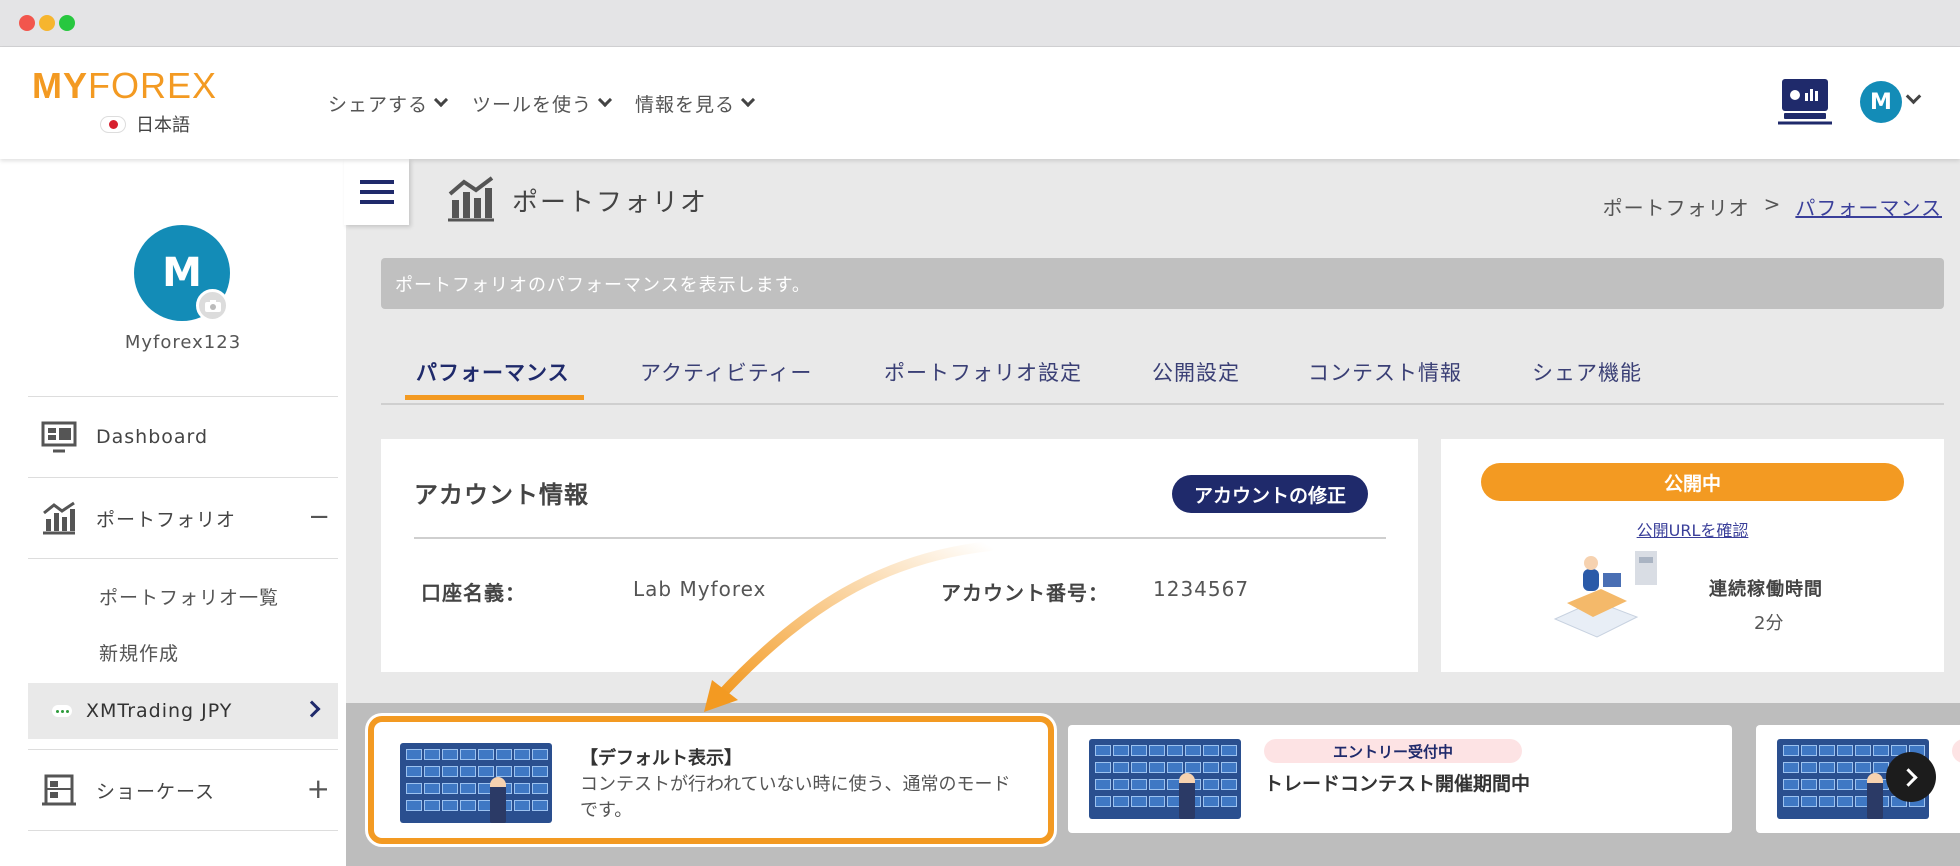 The image size is (1960, 866). I want to click on nav-share: シェアする, so click(388, 103).